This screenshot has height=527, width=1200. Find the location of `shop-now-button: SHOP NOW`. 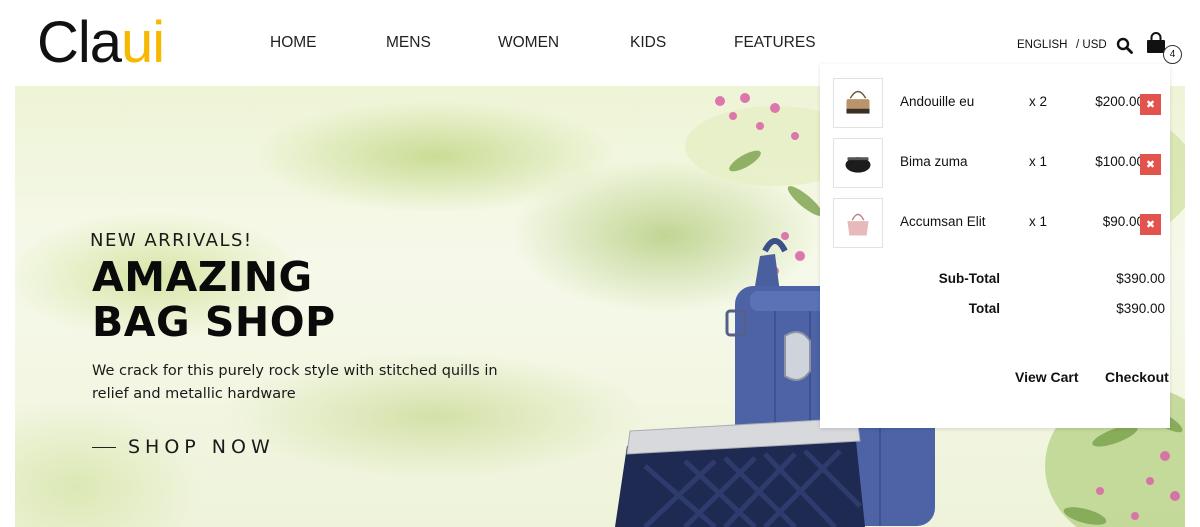

shop-now-button: SHOP NOW is located at coordinates (183, 447).